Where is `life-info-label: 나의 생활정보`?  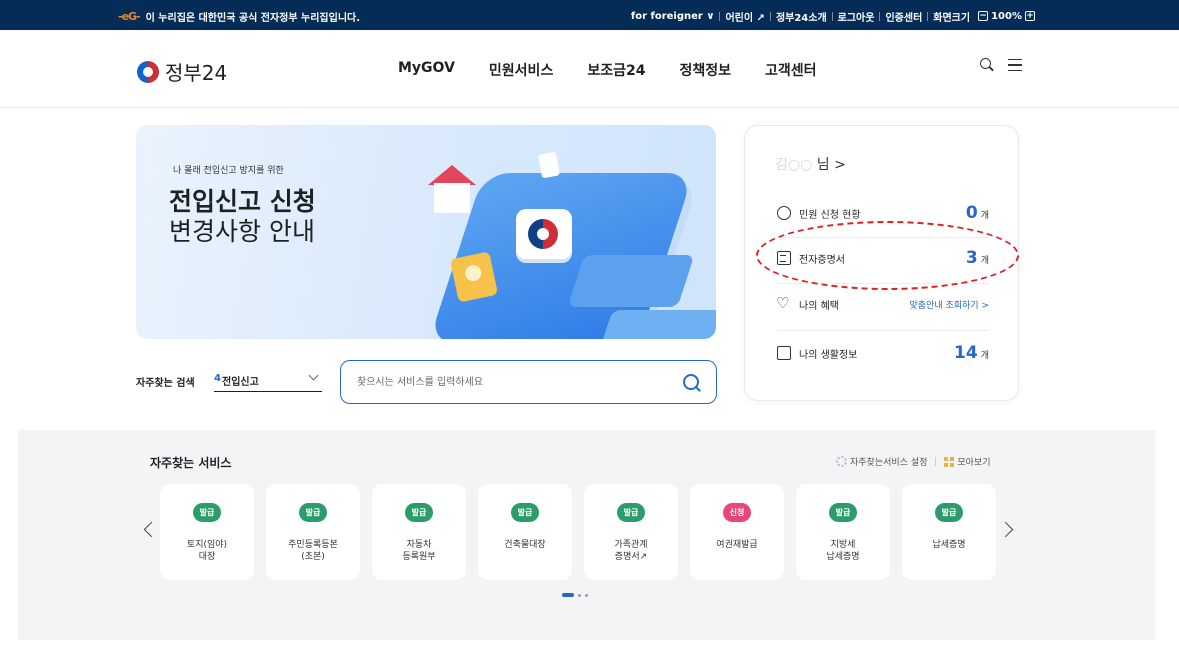
life-info-label: 나의 생활정보 is located at coordinates (828, 355).